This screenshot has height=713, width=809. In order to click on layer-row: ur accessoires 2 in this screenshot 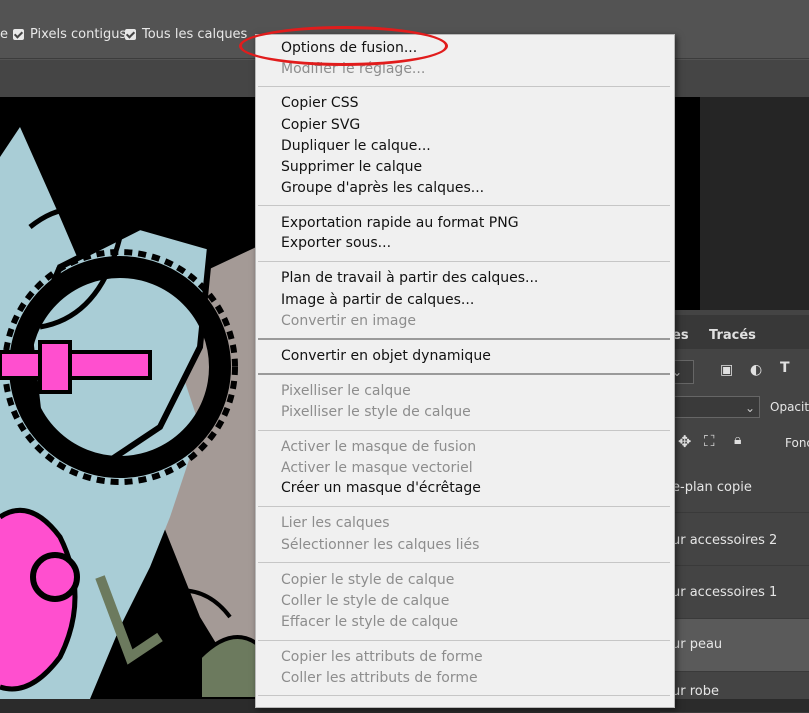, I will do `click(734, 539)`.